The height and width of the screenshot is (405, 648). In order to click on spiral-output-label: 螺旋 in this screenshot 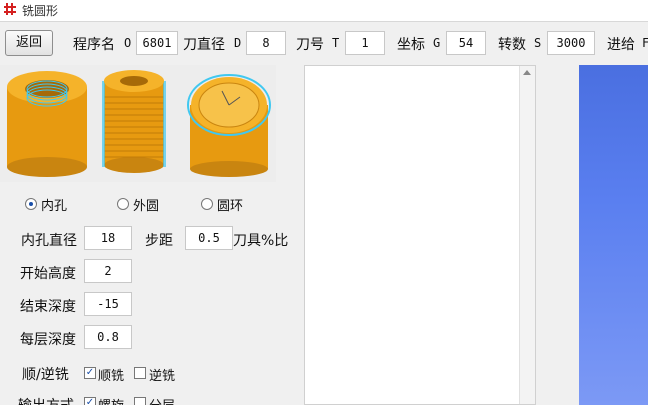, I will do `click(111, 400)`.